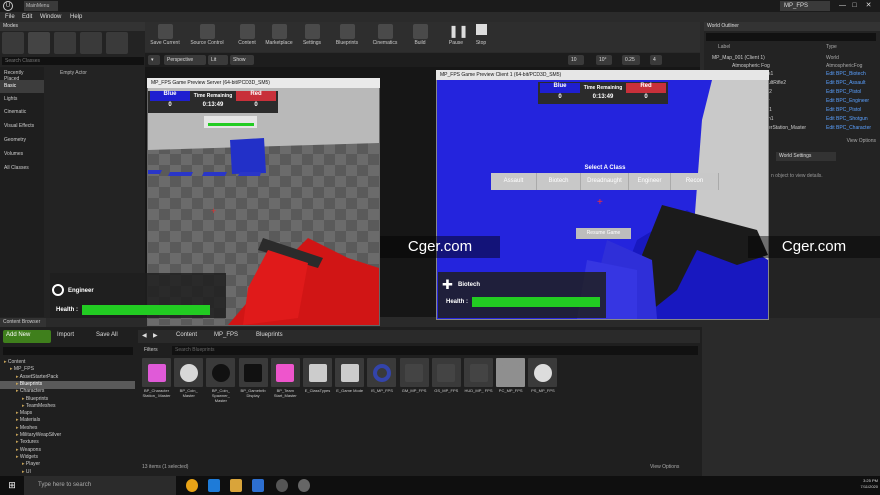 The image size is (880, 495). I want to click on minimize-button: —, so click(842, 6).